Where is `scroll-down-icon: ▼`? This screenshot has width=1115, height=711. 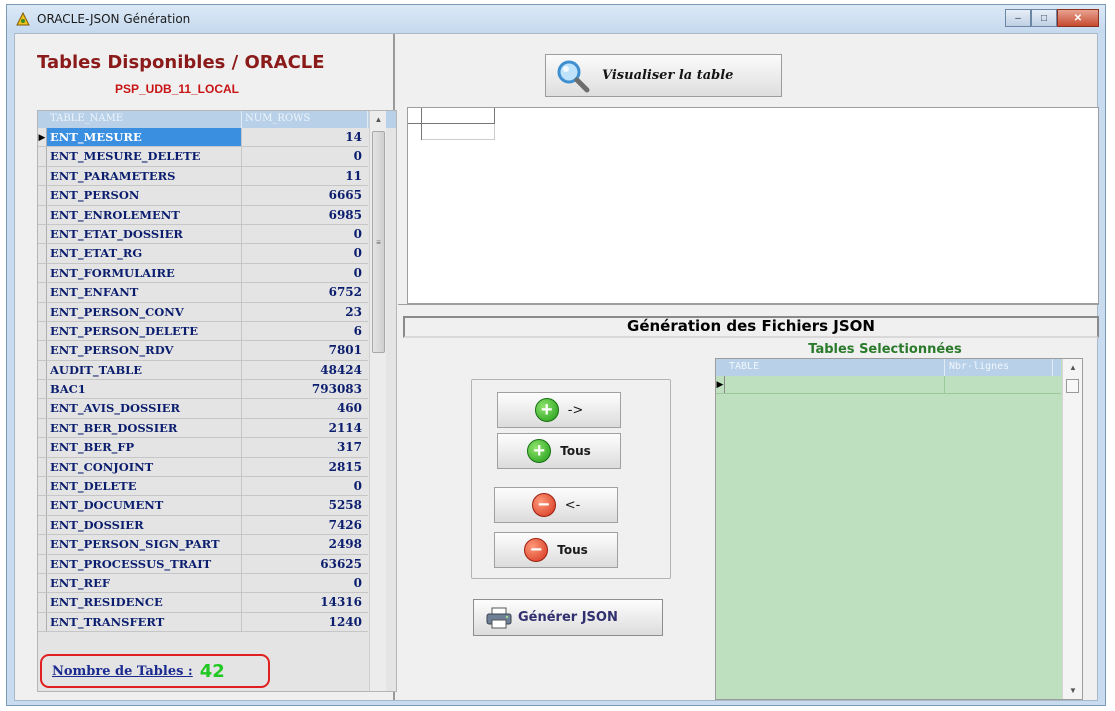
scroll-down-icon: ▼ is located at coordinates (1073, 690).